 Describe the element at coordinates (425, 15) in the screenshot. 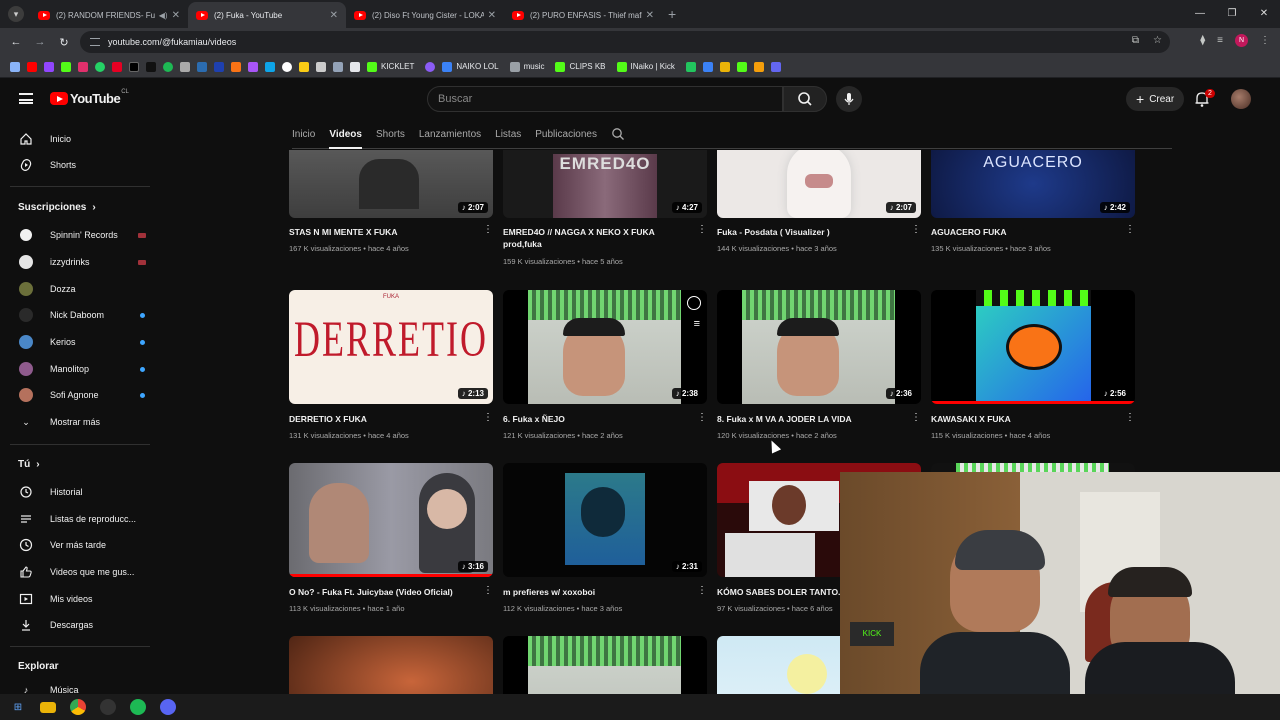

I see `browser-tab: (2) Diso Ft Young Cister - LOKA ✕` at that location.